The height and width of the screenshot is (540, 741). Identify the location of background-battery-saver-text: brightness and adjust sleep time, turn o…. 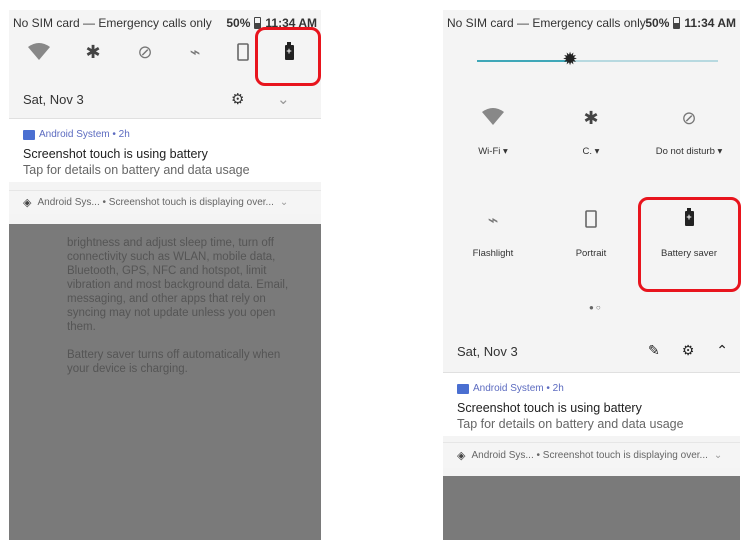
(182, 313).